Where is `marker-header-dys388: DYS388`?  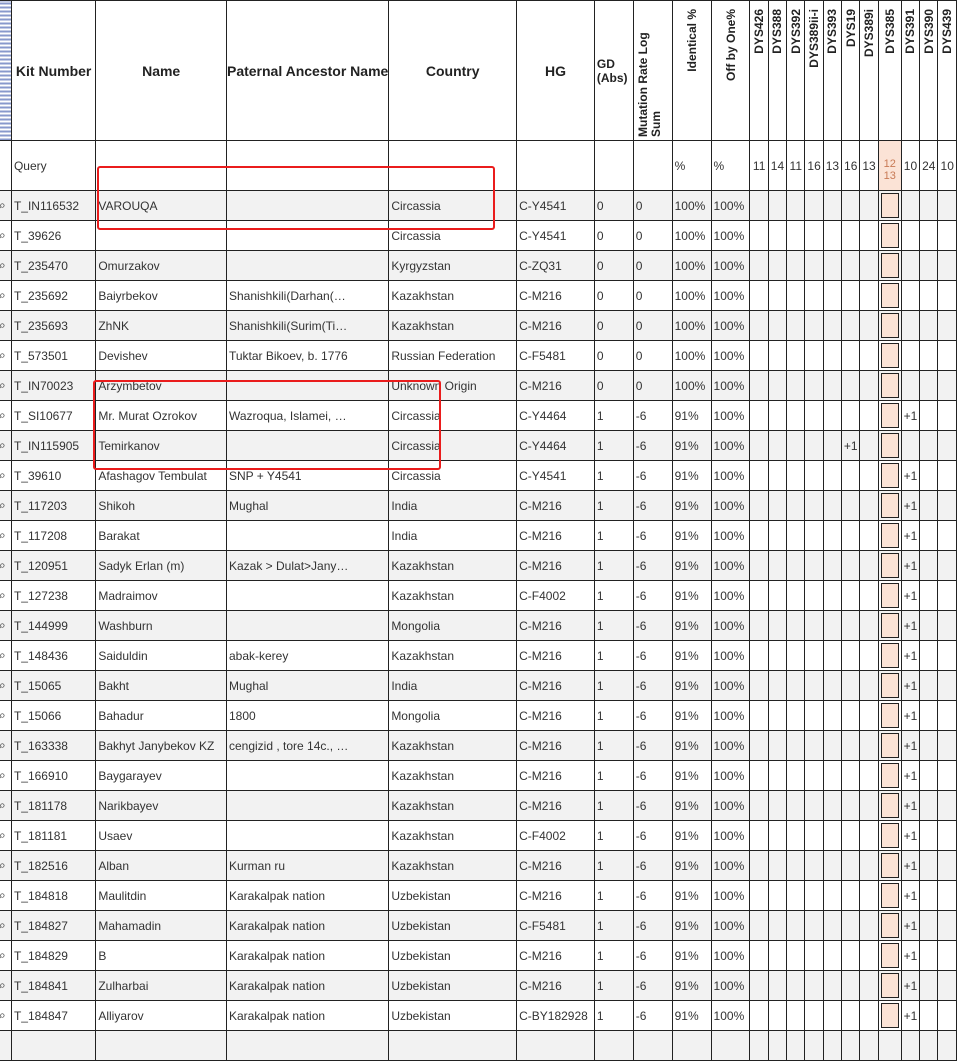 marker-header-dys388: DYS388 is located at coordinates (777, 70).